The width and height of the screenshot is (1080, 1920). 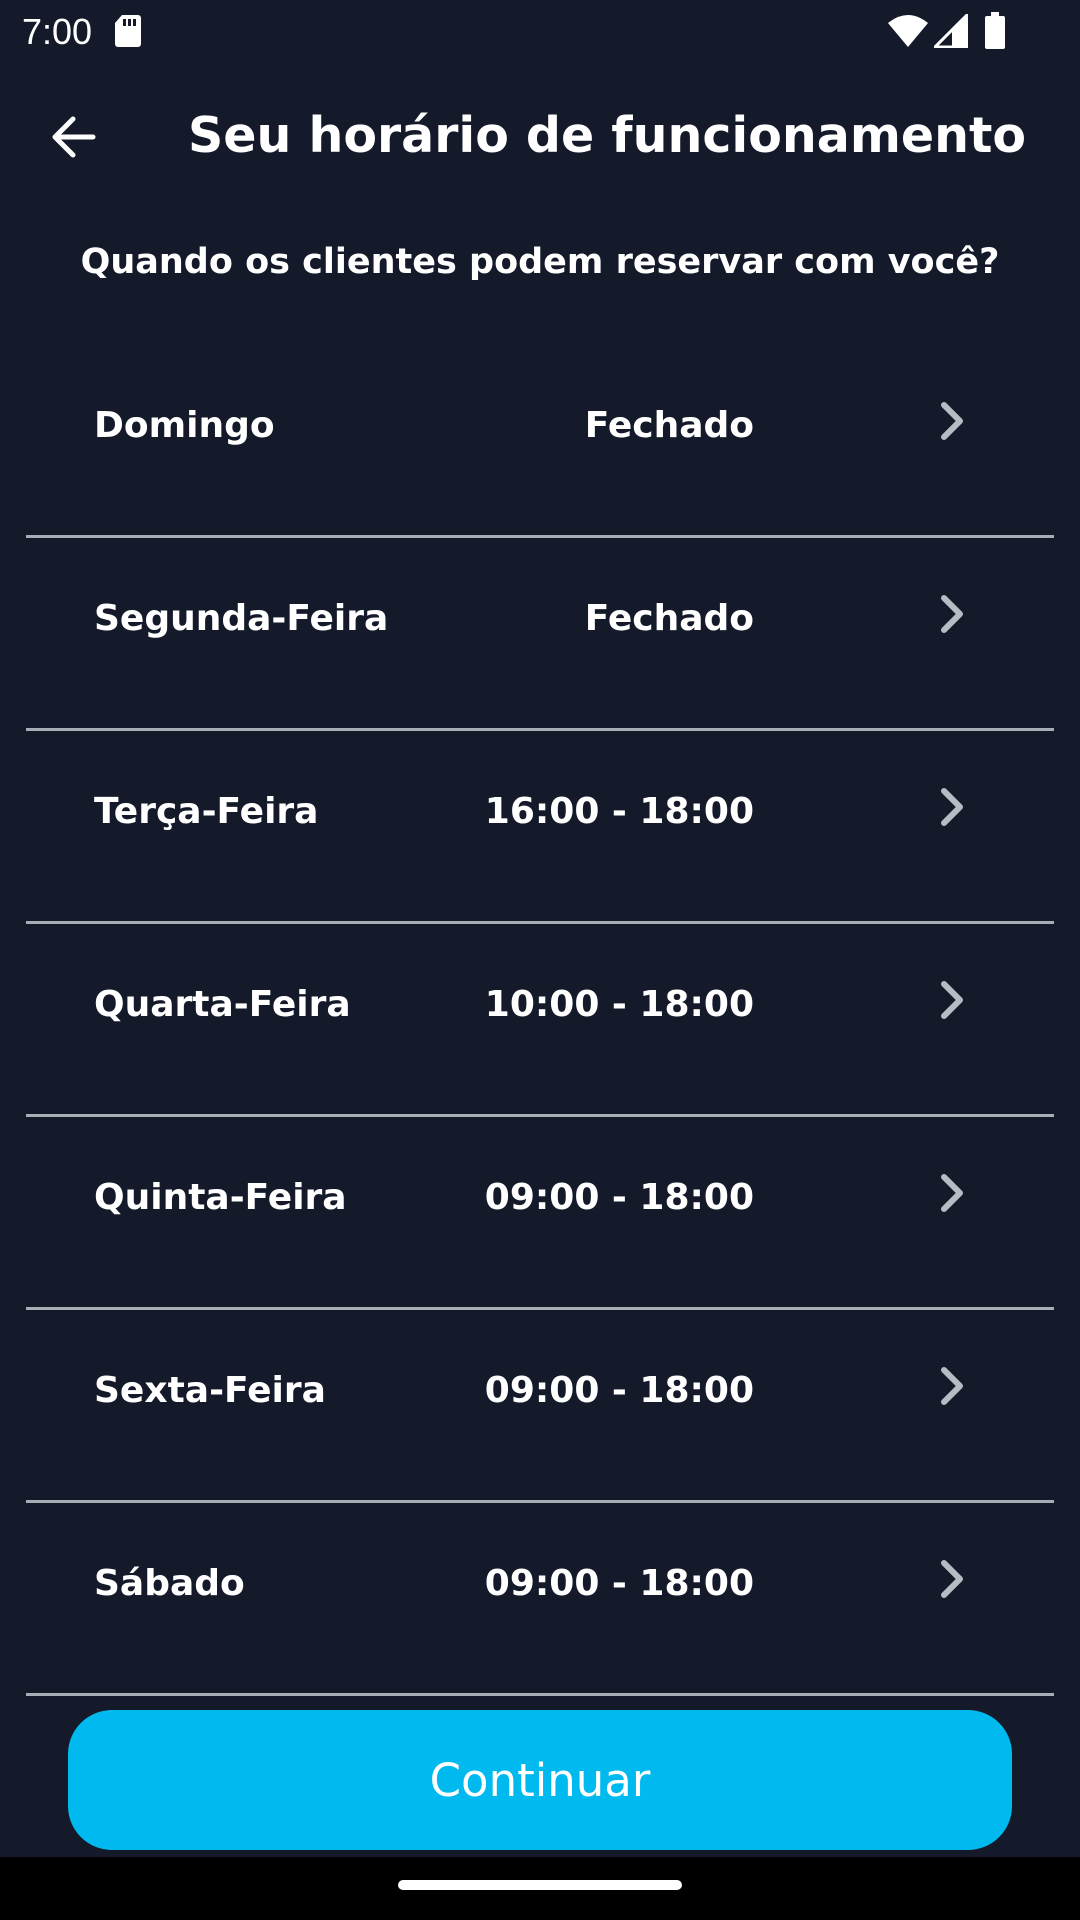 I want to click on arrow-left-icon, so click(x=74, y=137).